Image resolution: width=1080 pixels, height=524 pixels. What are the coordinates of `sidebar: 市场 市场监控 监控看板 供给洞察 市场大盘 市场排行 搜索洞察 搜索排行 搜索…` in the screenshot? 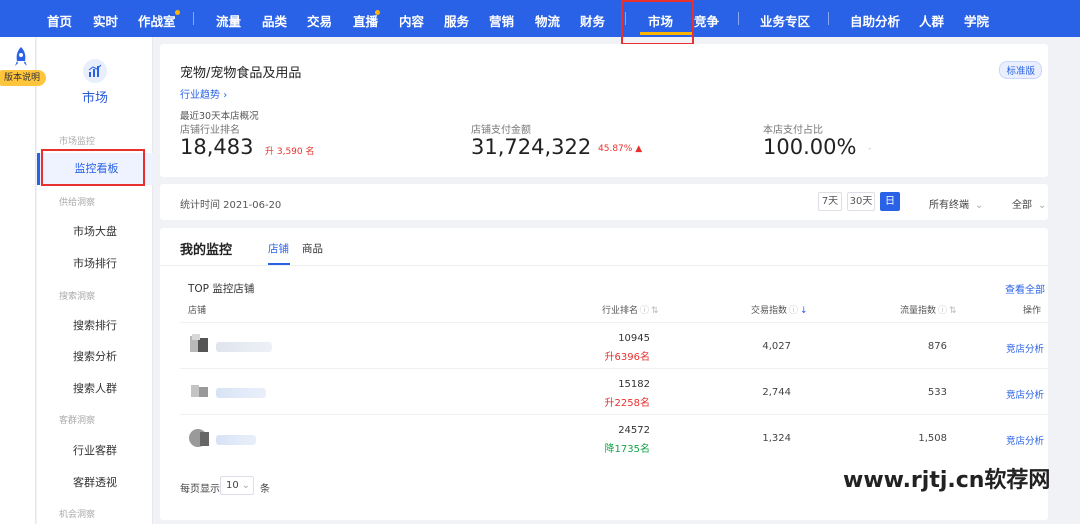 It's located at (95, 280).